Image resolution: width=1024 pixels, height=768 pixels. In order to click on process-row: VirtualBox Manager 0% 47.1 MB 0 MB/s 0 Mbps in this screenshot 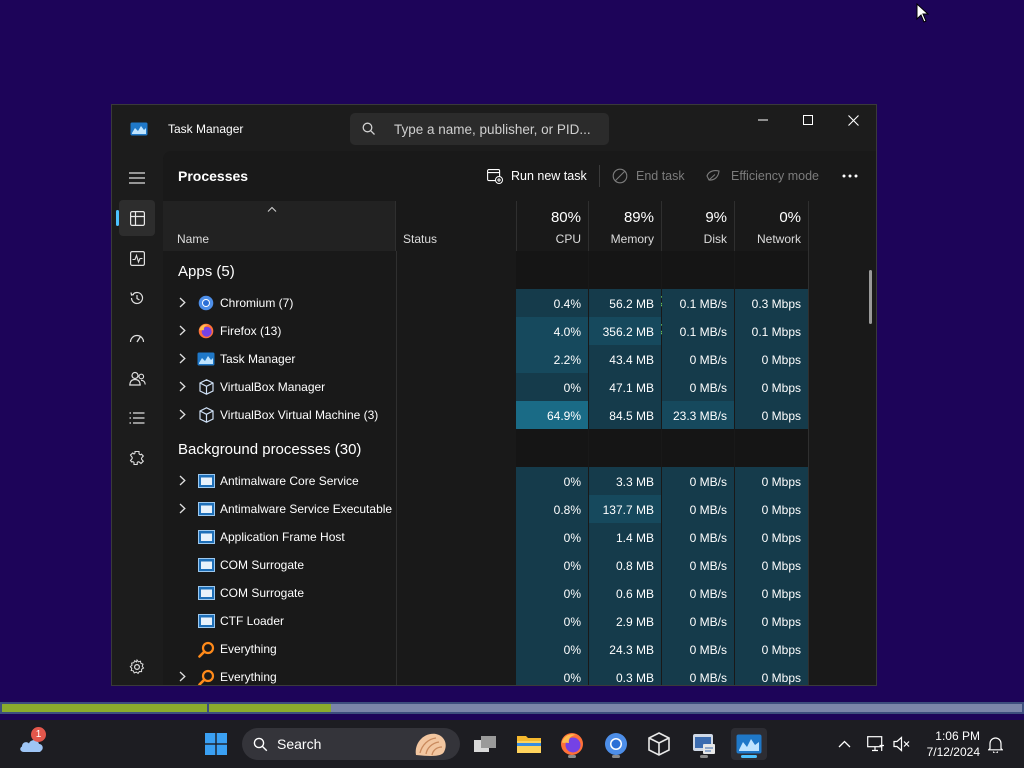, I will do `click(519, 387)`.